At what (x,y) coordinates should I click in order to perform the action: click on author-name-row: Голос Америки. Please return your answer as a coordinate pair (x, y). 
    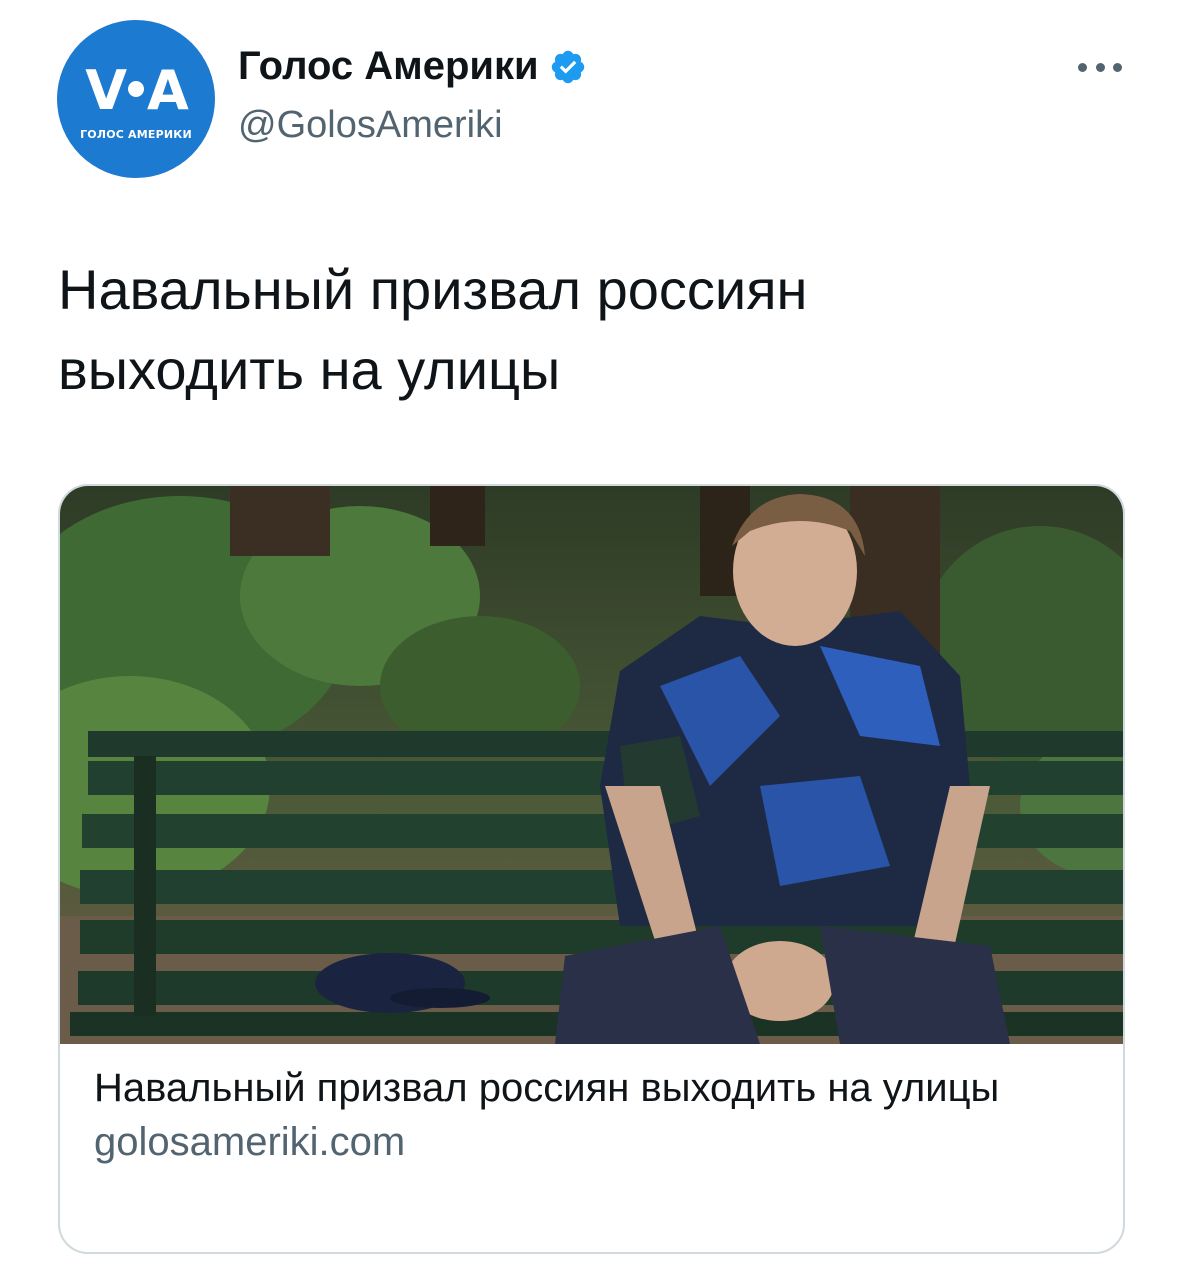
    Looking at the image, I should click on (412, 66).